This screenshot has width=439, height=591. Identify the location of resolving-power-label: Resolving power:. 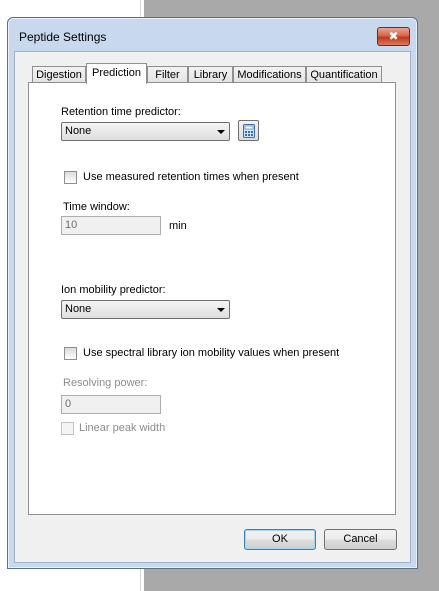
(105, 383).